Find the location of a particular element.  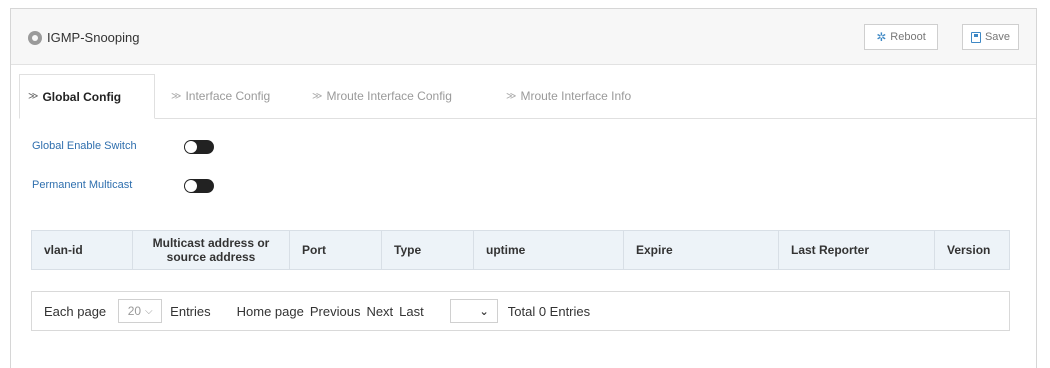

column-header: Port is located at coordinates (335, 250).